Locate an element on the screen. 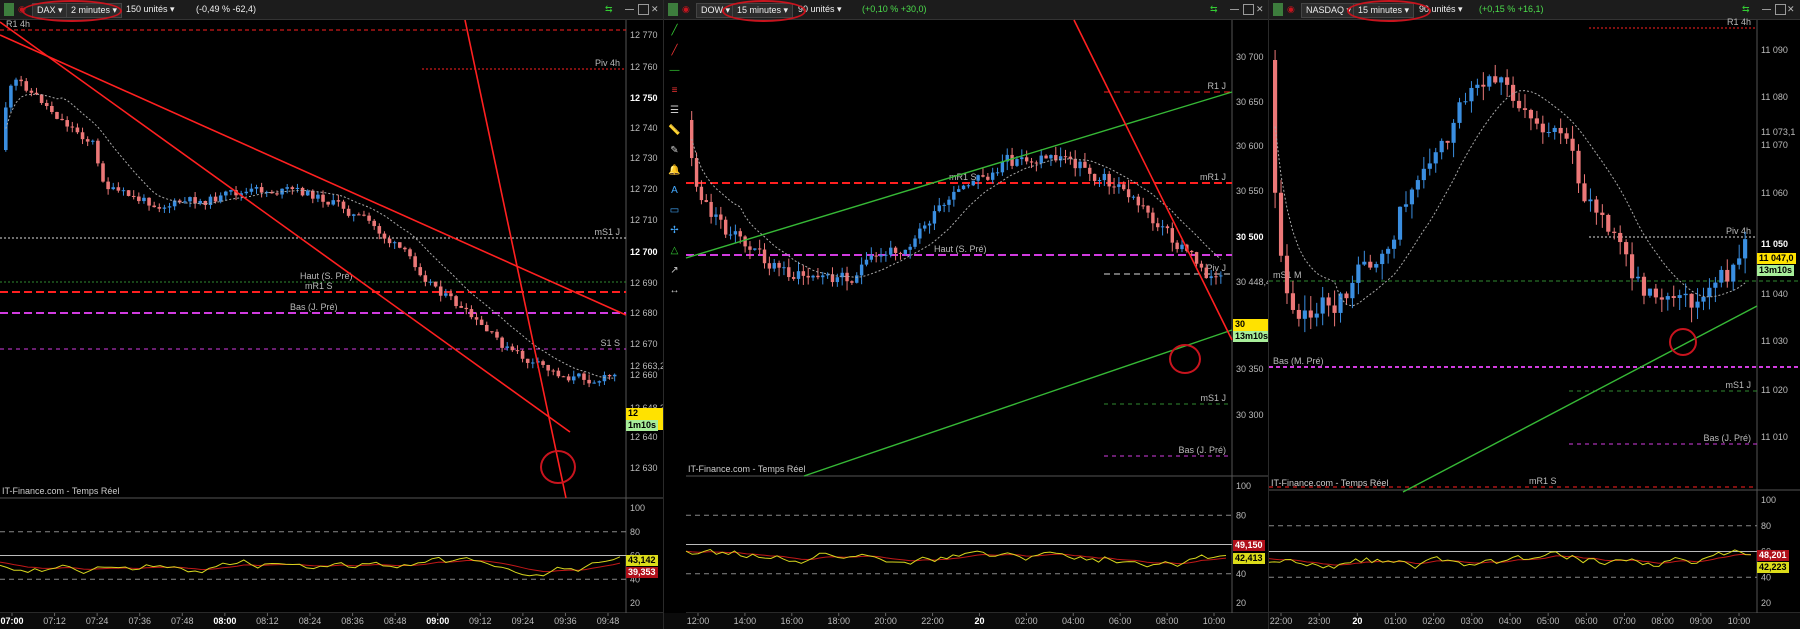 This screenshot has height=629, width=1800. osc-tick-label: 100 is located at coordinates (1768, 500).